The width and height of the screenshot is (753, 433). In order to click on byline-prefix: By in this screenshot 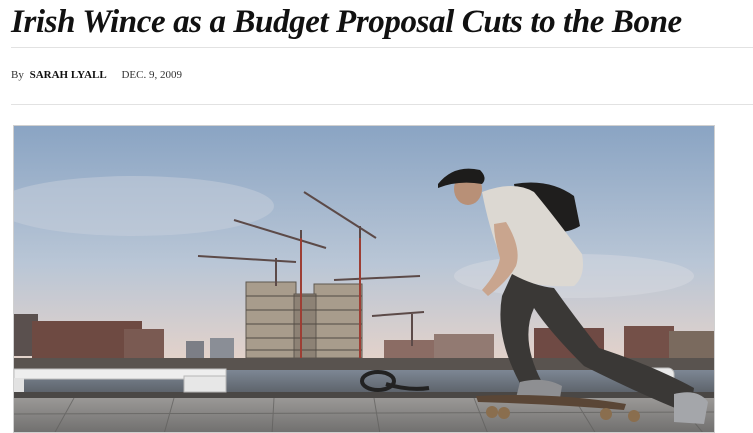, I will do `click(17, 75)`.